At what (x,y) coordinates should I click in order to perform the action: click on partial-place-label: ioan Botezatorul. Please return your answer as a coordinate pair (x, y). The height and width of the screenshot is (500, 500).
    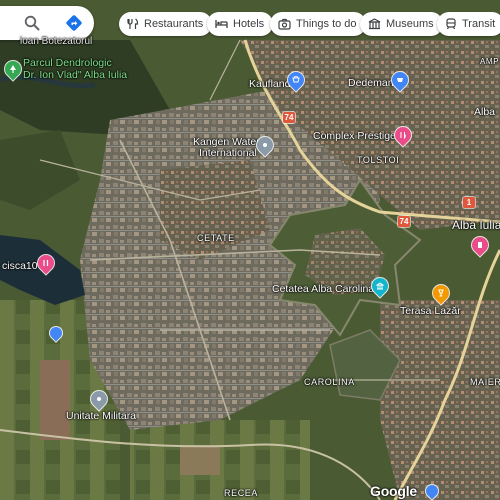
    Looking at the image, I should click on (56, 41).